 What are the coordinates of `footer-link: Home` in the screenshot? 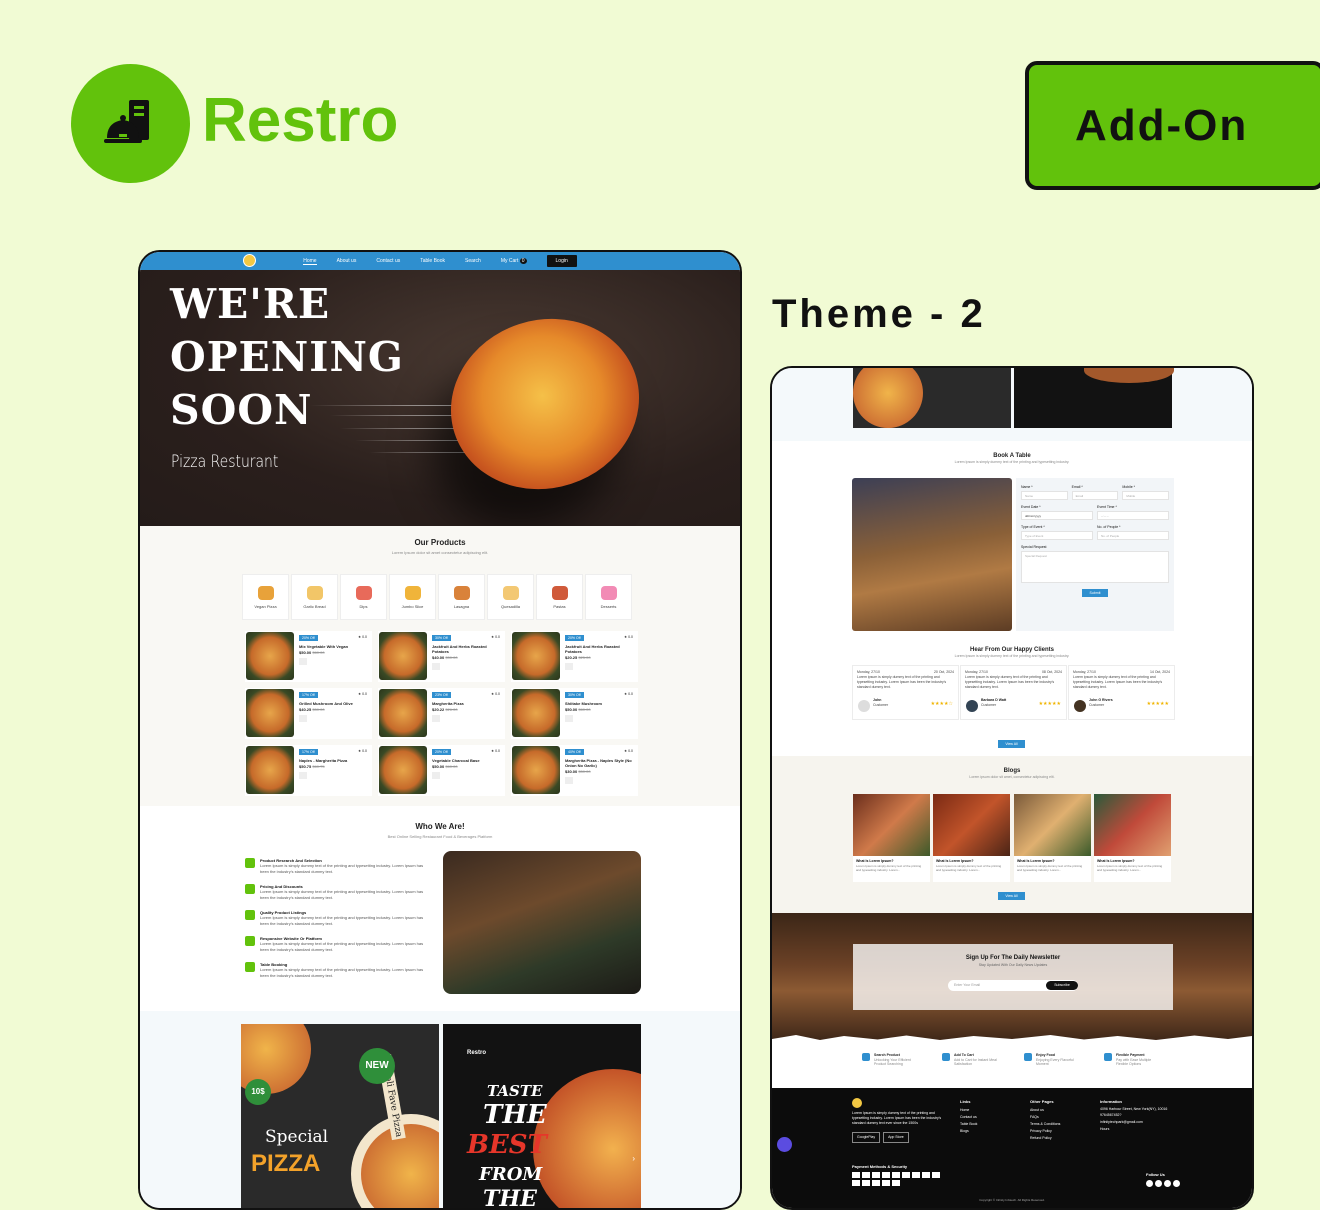 It's located at (968, 1110).